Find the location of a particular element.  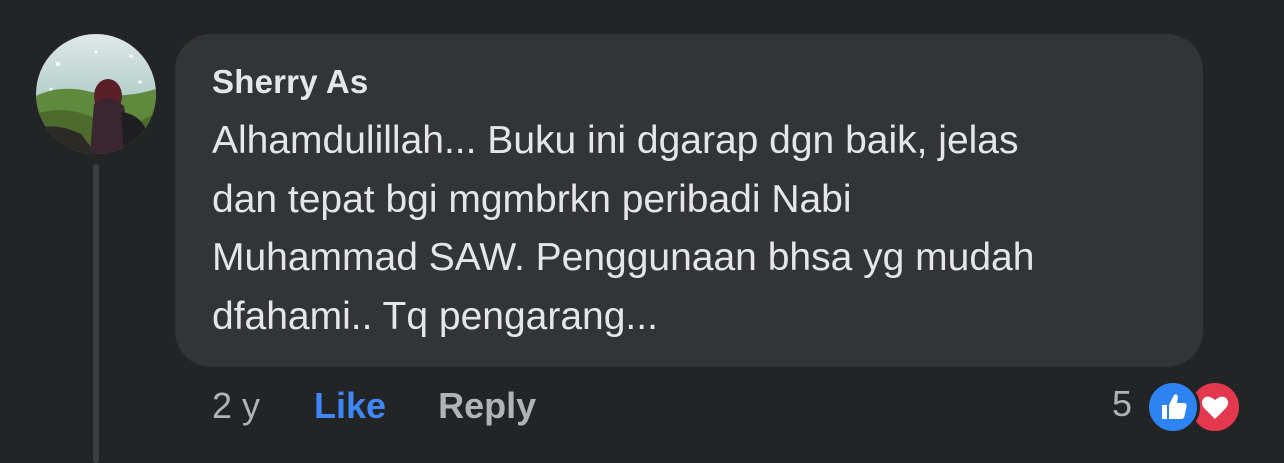

avatar-photo is located at coordinates (96, 94).